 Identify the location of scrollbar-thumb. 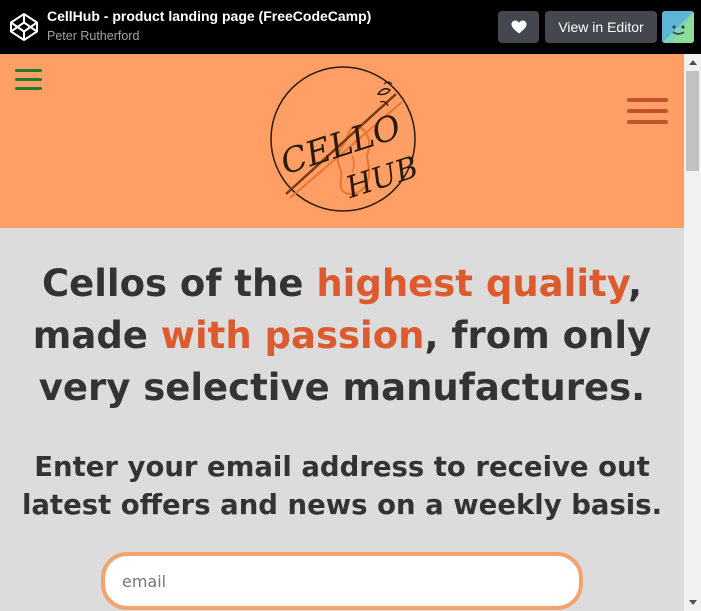
(692, 121).